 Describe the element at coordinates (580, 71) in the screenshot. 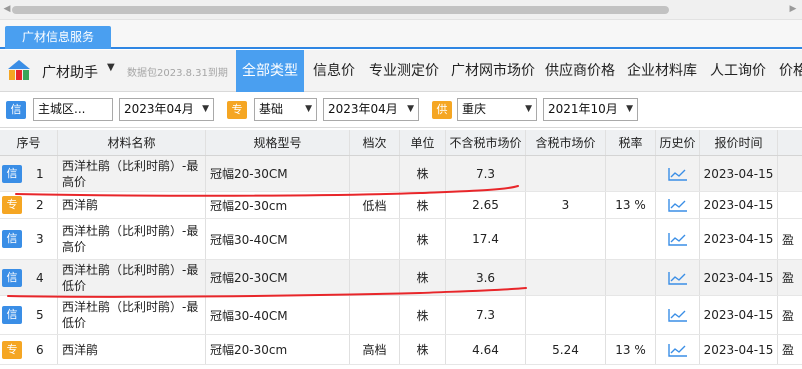

I see `nav-tab-supplier-price: 供应商价格` at that location.